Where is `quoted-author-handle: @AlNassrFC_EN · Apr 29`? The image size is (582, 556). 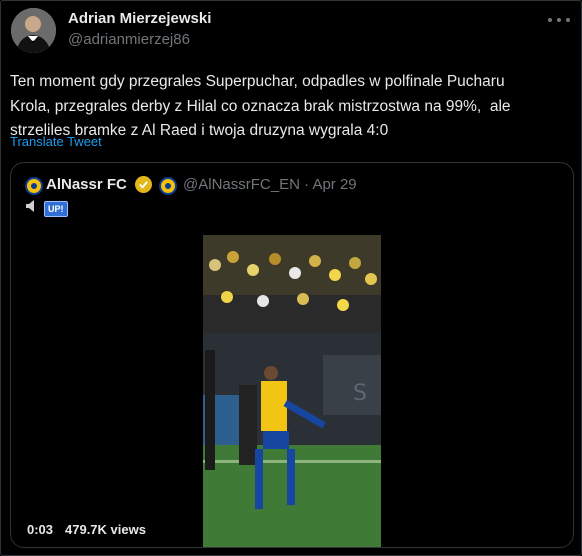
quoted-author-handle: @AlNassrFC_EN · Apr 29 is located at coordinates (270, 184).